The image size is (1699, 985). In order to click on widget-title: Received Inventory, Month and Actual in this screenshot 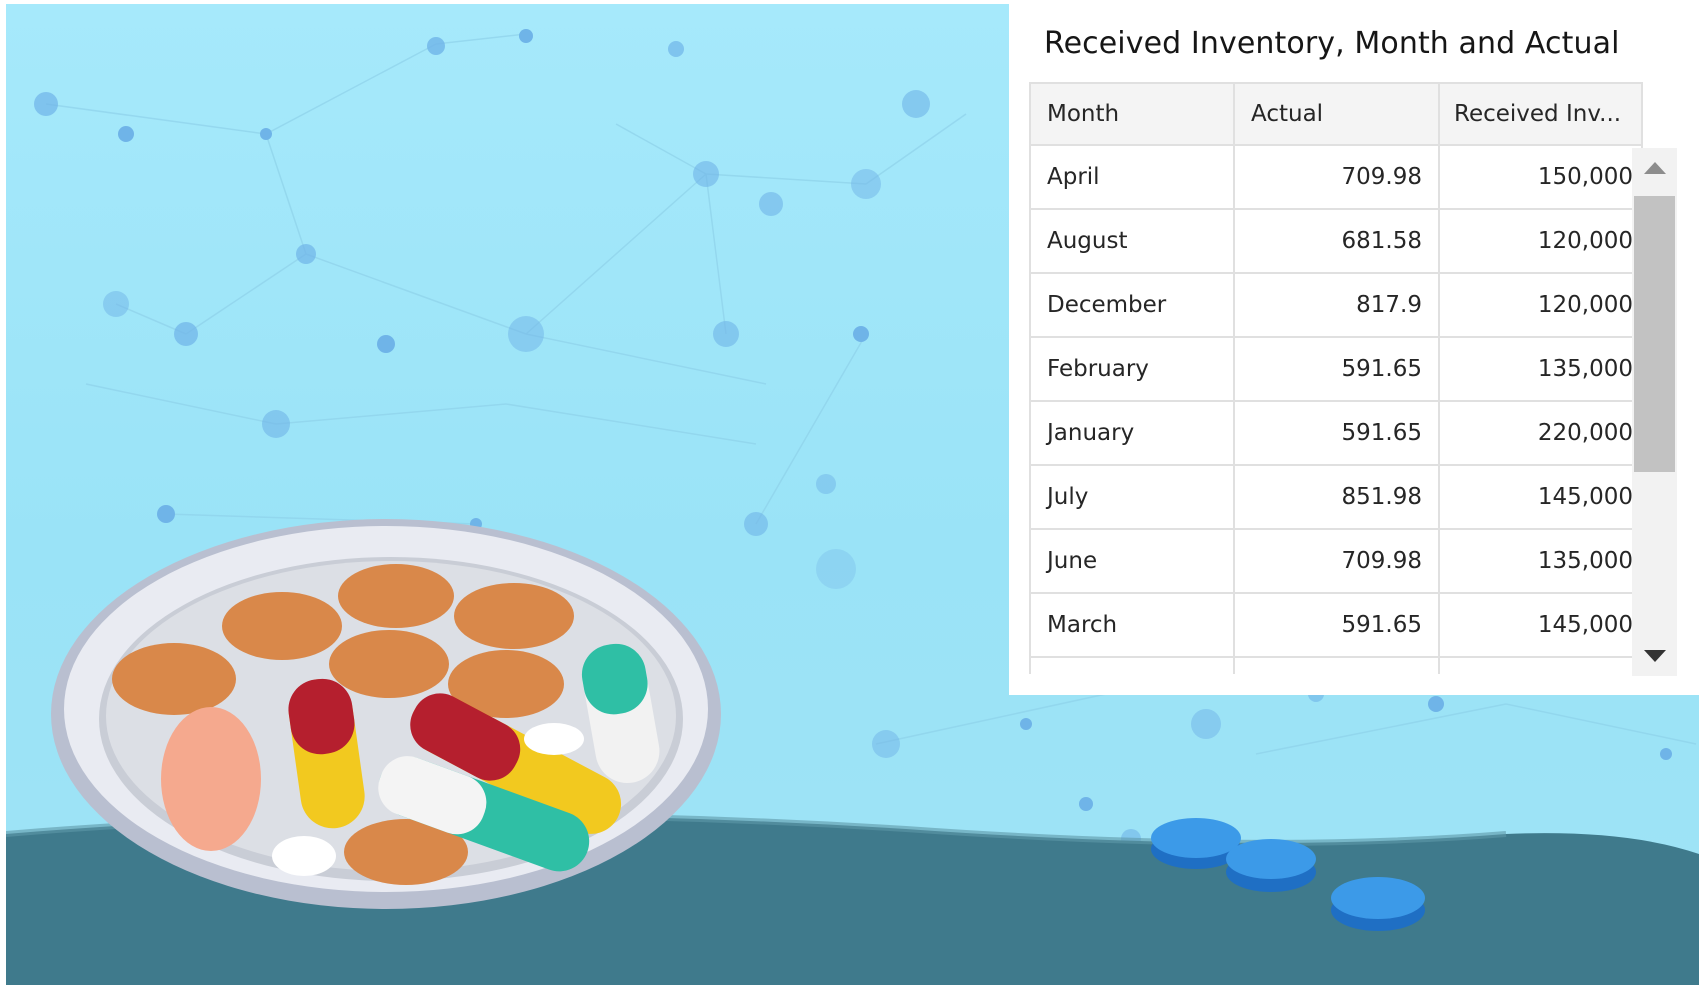, I will do `click(1332, 43)`.